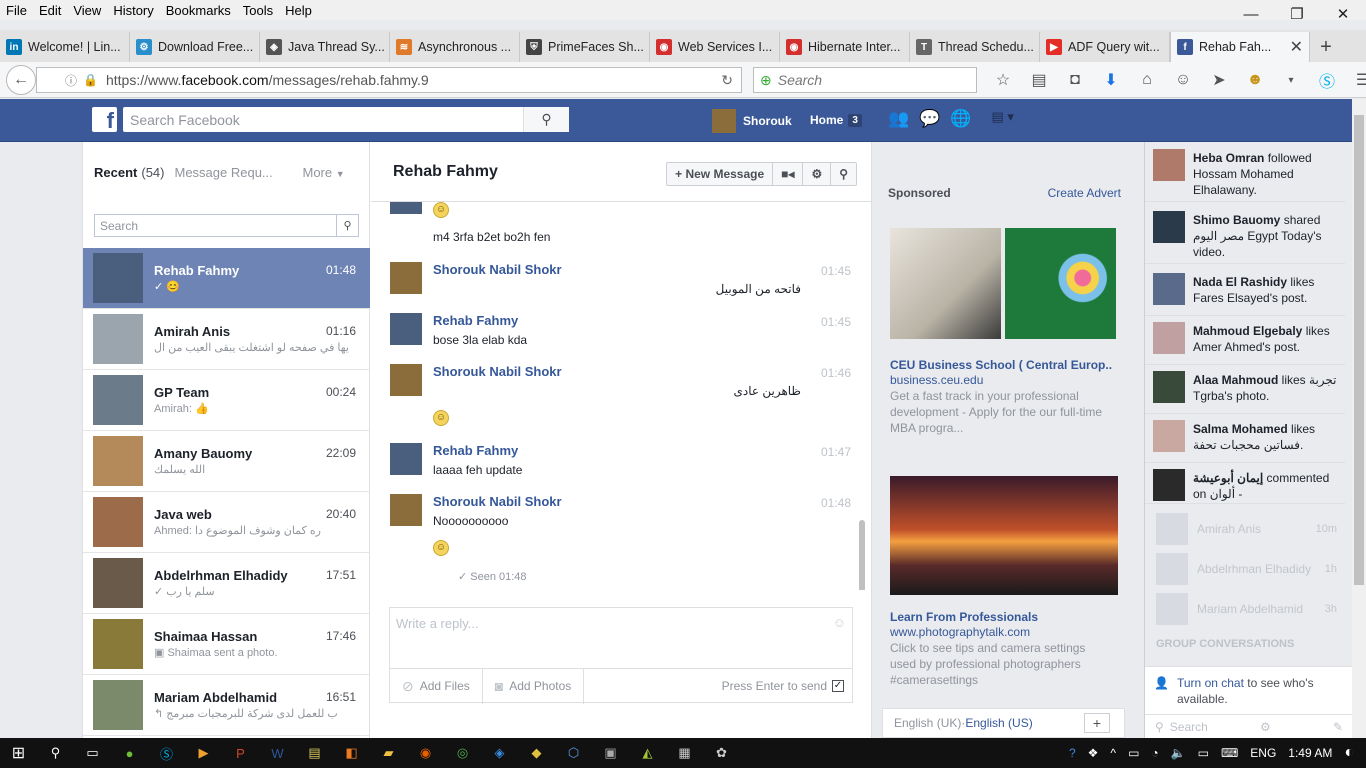 The height and width of the screenshot is (768, 1366). Describe the element at coordinates (298, 10) in the screenshot. I see `menu-help: Help` at that location.